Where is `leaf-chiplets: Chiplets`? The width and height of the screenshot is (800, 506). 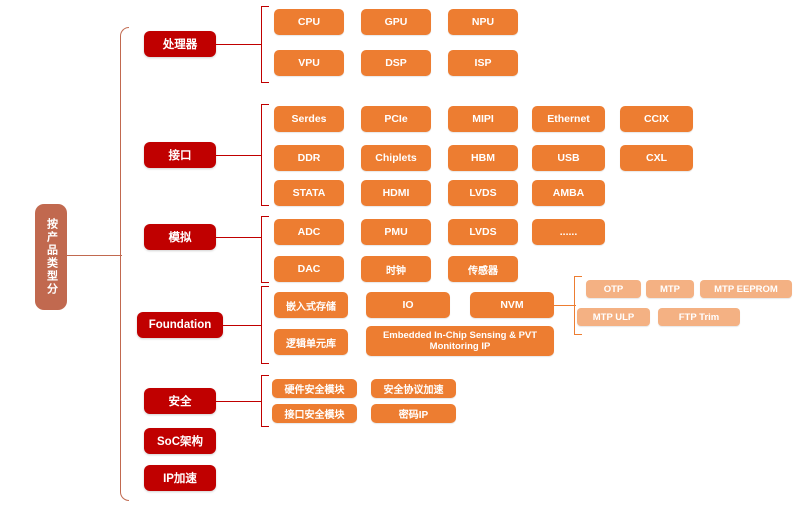 leaf-chiplets: Chiplets is located at coordinates (396, 158).